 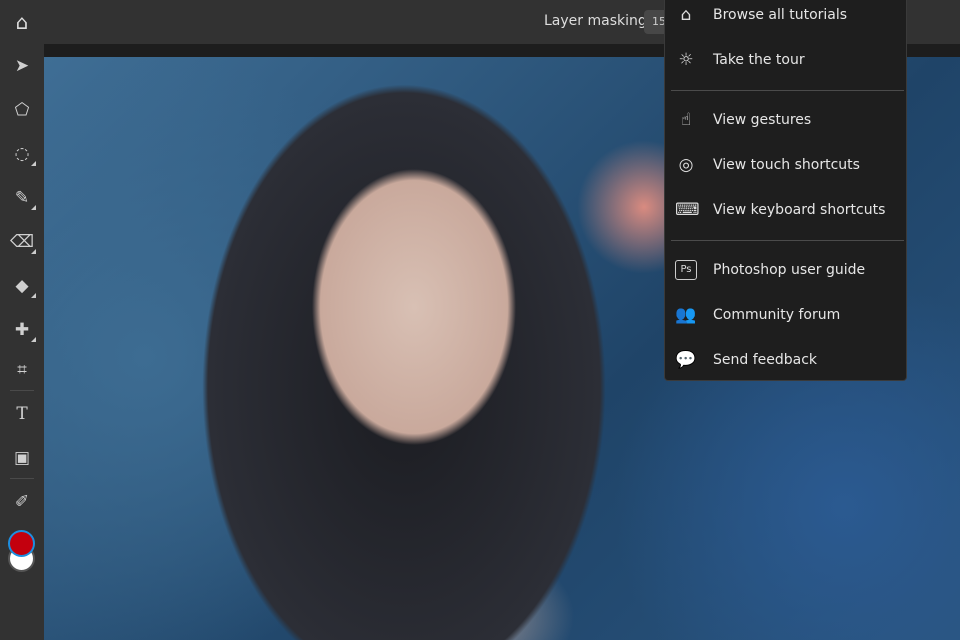 What do you see at coordinates (595, 21) in the screenshot?
I see `document-title: Layer masking` at bounding box center [595, 21].